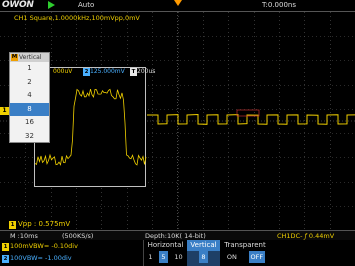  What do you see at coordinates (279, 5) in the screenshot?
I see `time-offset-readout: T:0.000ns` at bounding box center [279, 5].